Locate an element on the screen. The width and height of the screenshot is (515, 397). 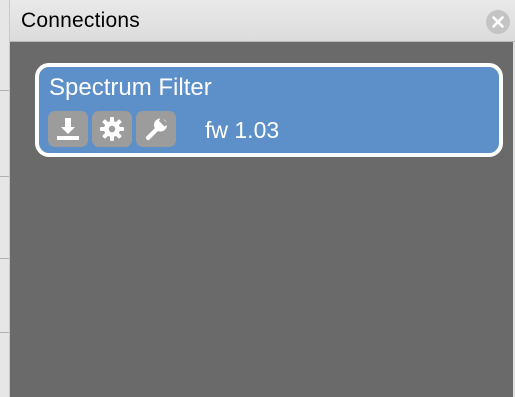
wrench-icon is located at coordinates (157, 129).